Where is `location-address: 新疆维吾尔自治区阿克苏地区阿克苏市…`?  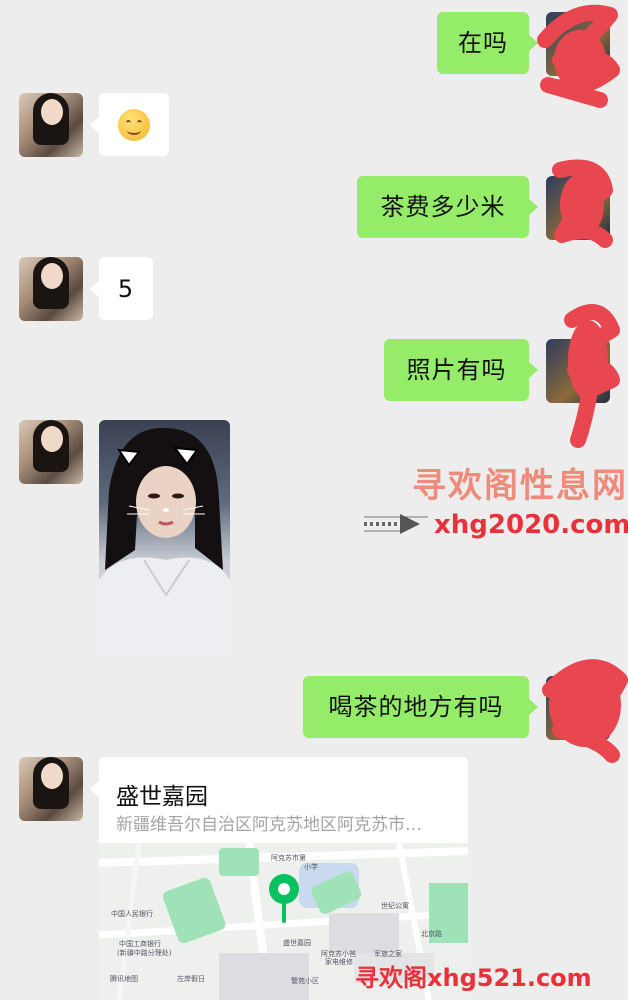 location-address: 新疆维吾尔自治区阿克苏地区阿克苏市… is located at coordinates (269, 825).